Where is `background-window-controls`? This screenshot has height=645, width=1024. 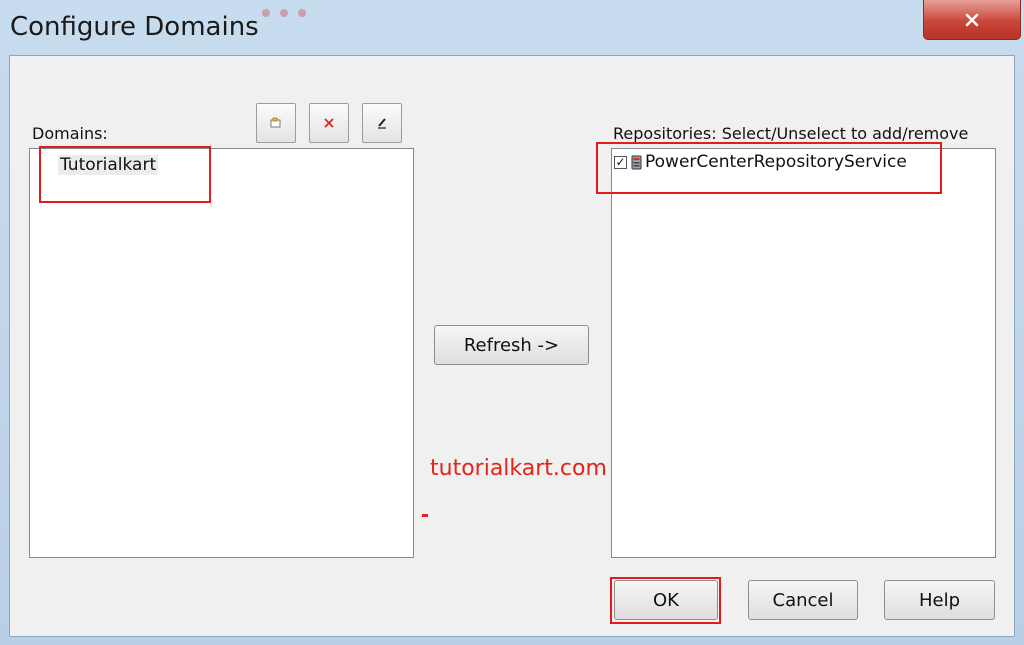
background-window-controls is located at coordinates (292, 9).